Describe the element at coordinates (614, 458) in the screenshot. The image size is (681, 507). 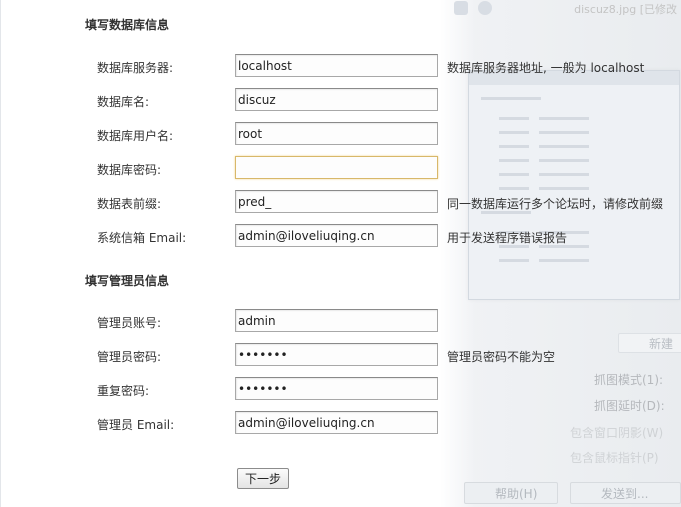
I see `include-cursor-label: 包含鼠标指针(P)` at that location.